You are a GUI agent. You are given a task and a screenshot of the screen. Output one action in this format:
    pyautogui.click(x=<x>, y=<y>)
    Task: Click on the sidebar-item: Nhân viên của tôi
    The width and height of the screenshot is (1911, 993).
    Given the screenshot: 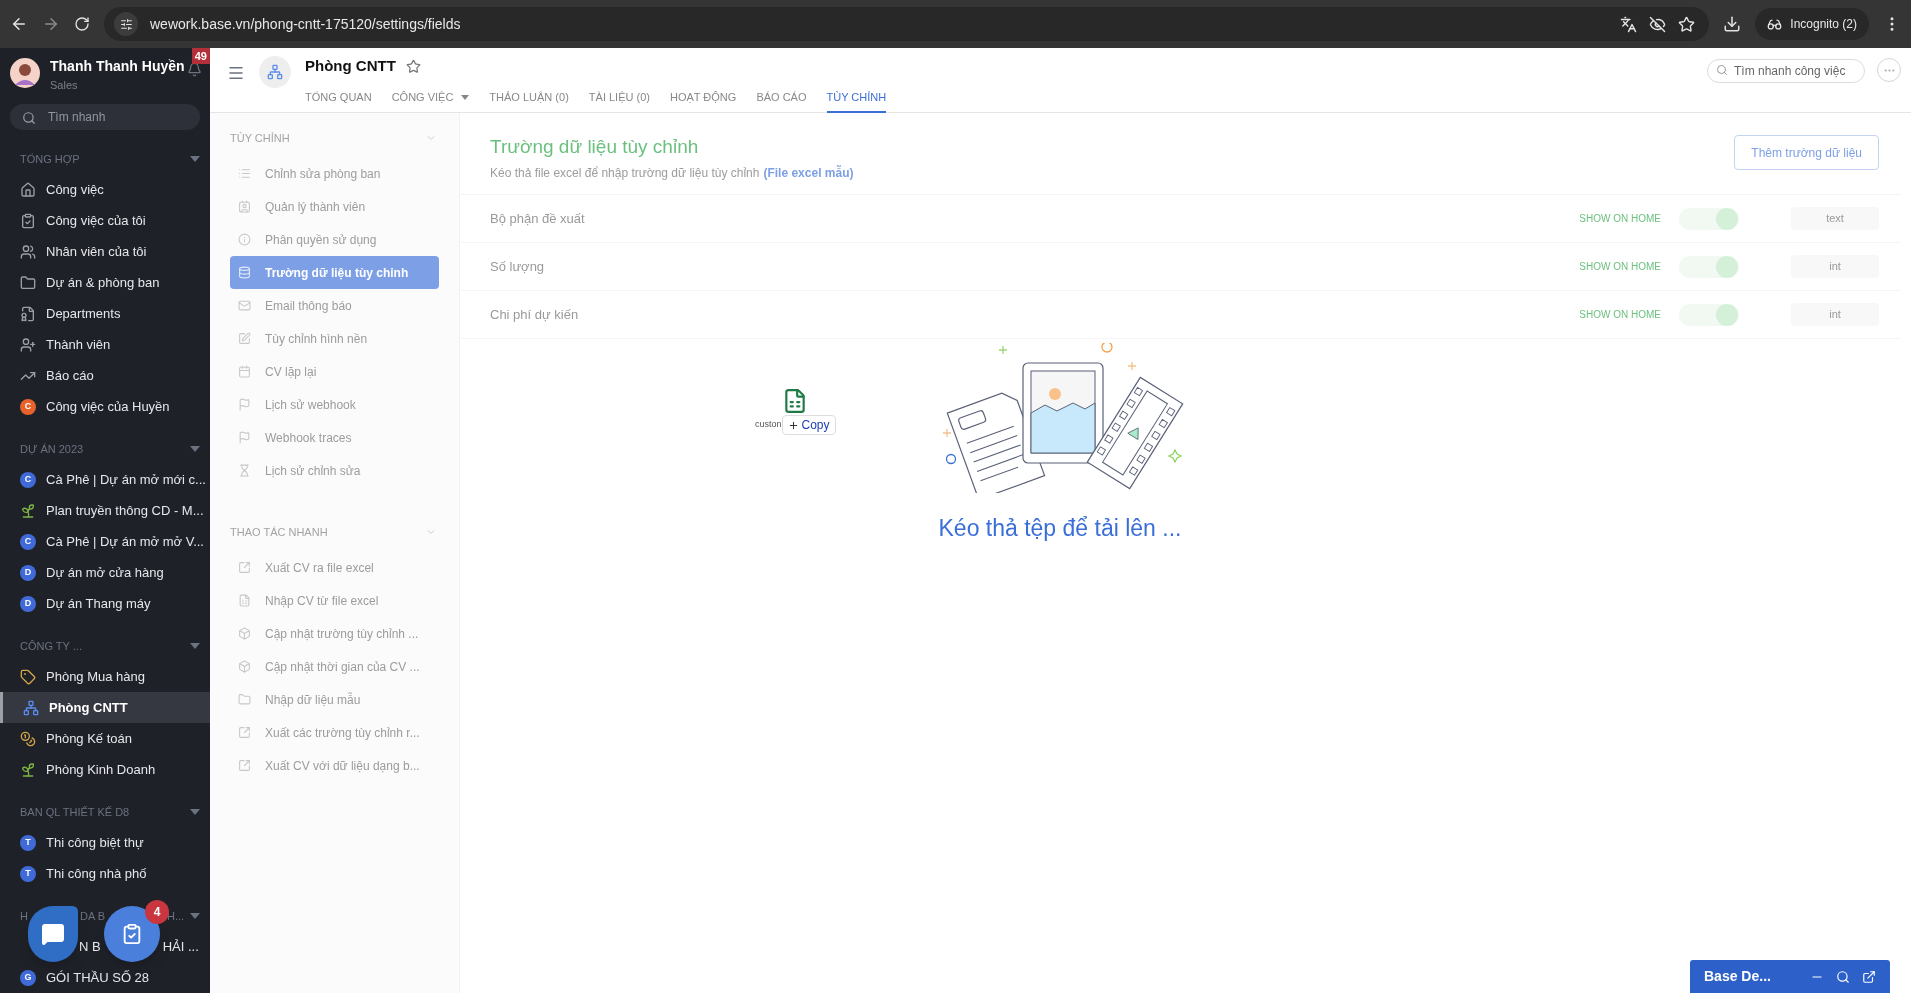 What is the action you would take?
    pyautogui.click(x=105, y=251)
    